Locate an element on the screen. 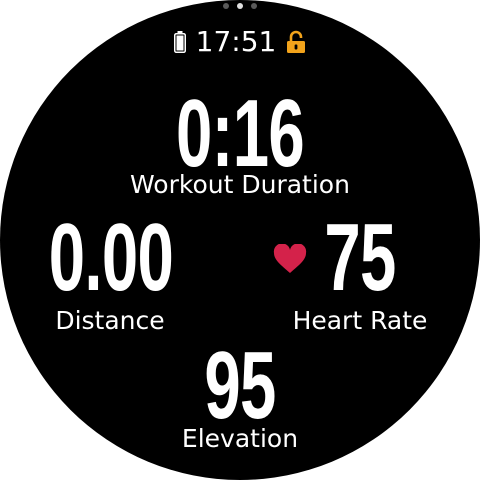  heart-rate-label: Heart Rate is located at coordinates (360, 320).